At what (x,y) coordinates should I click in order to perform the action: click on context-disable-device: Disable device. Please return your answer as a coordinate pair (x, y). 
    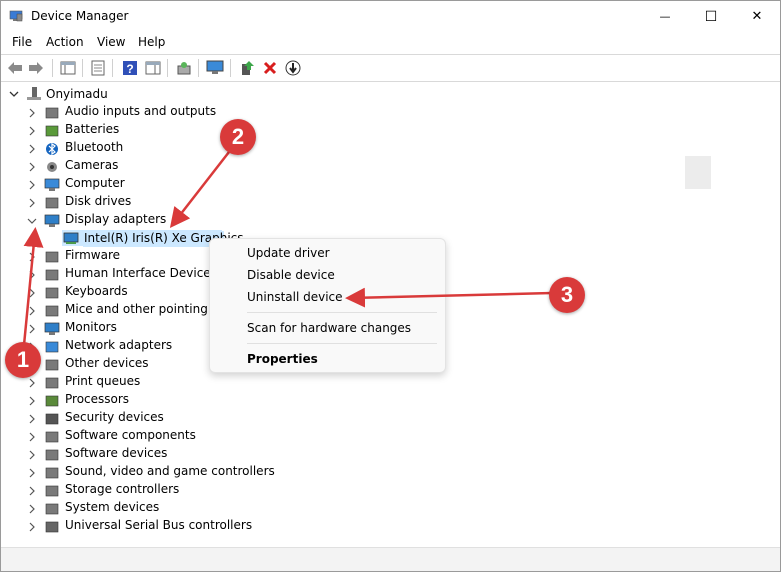
    Looking at the image, I should click on (291, 275).